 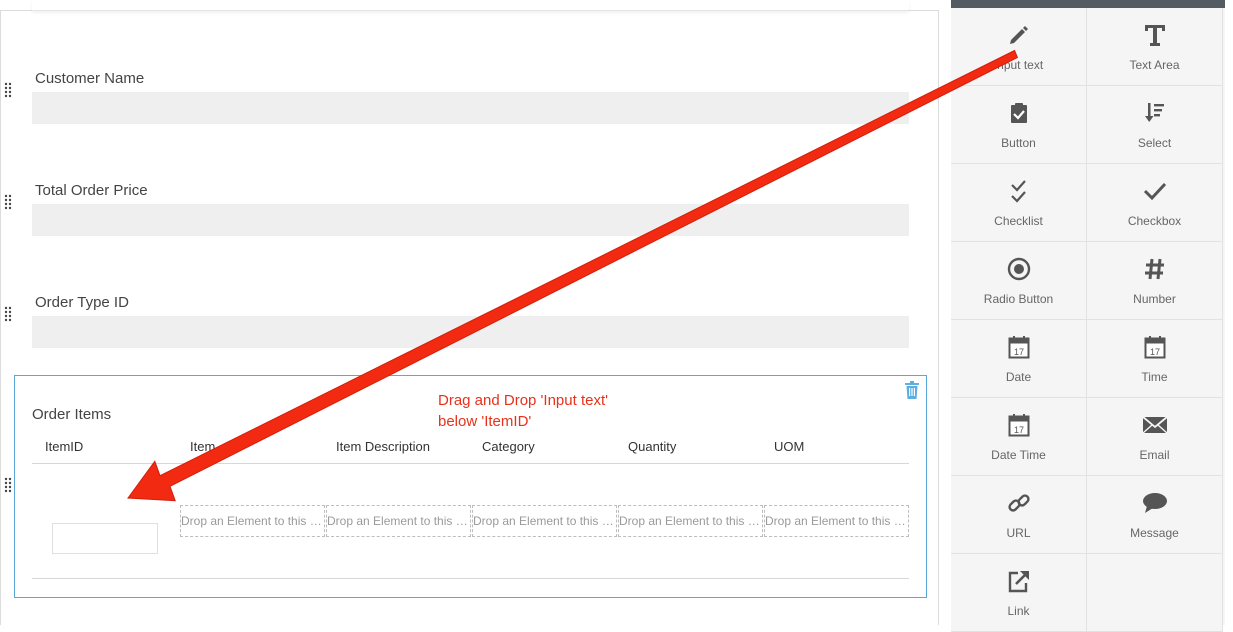 I want to click on palette-item-date: 17 Date, so click(x=1019, y=359).